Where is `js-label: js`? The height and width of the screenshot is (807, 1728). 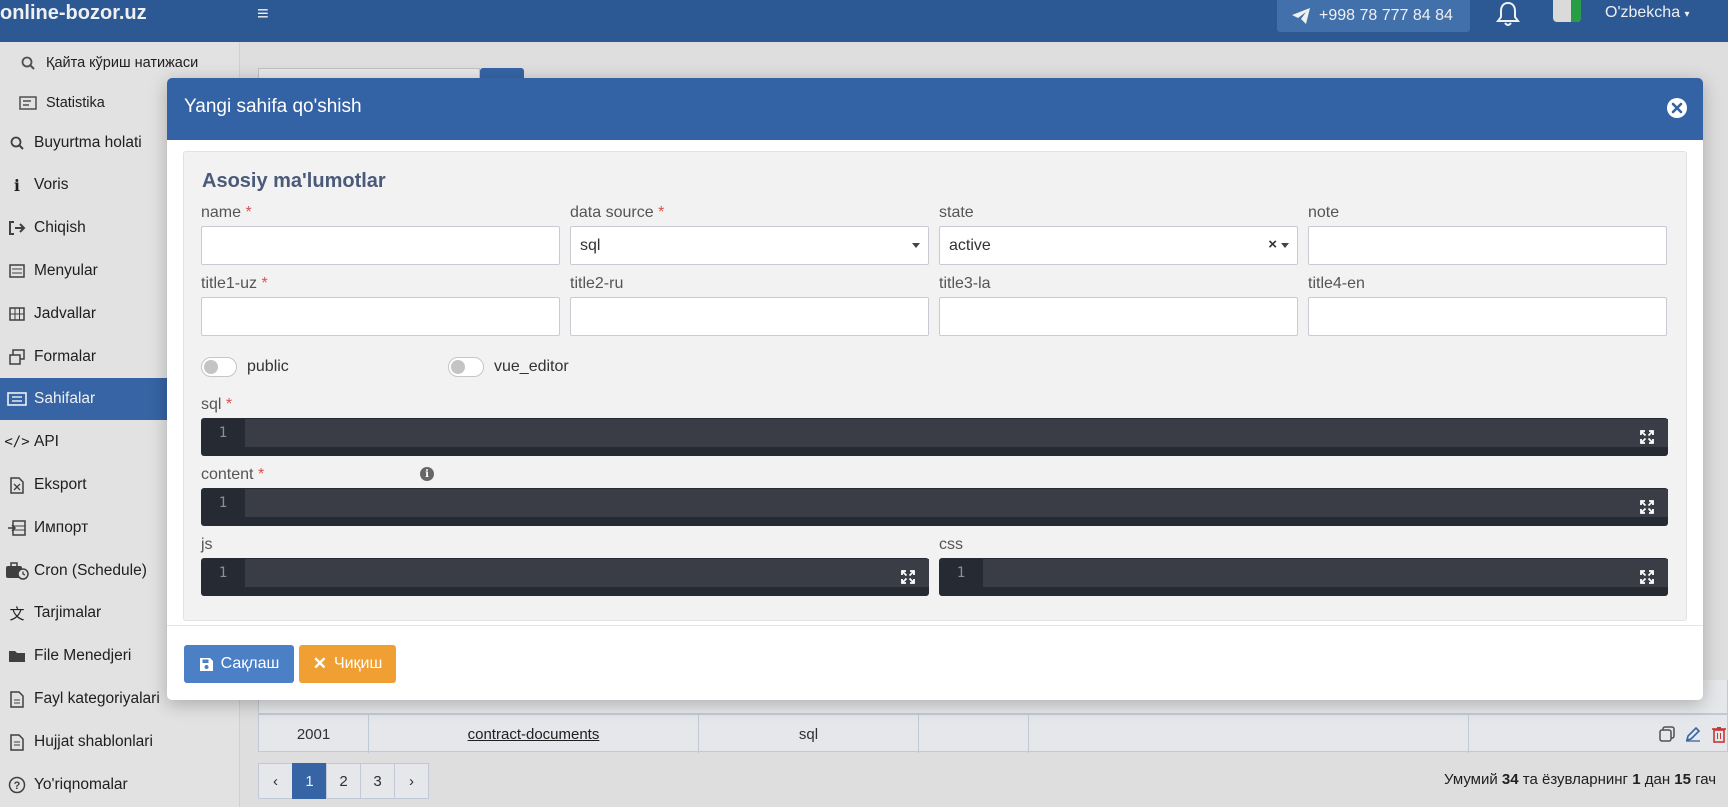 js-label: js is located at coordinates (207, 544).